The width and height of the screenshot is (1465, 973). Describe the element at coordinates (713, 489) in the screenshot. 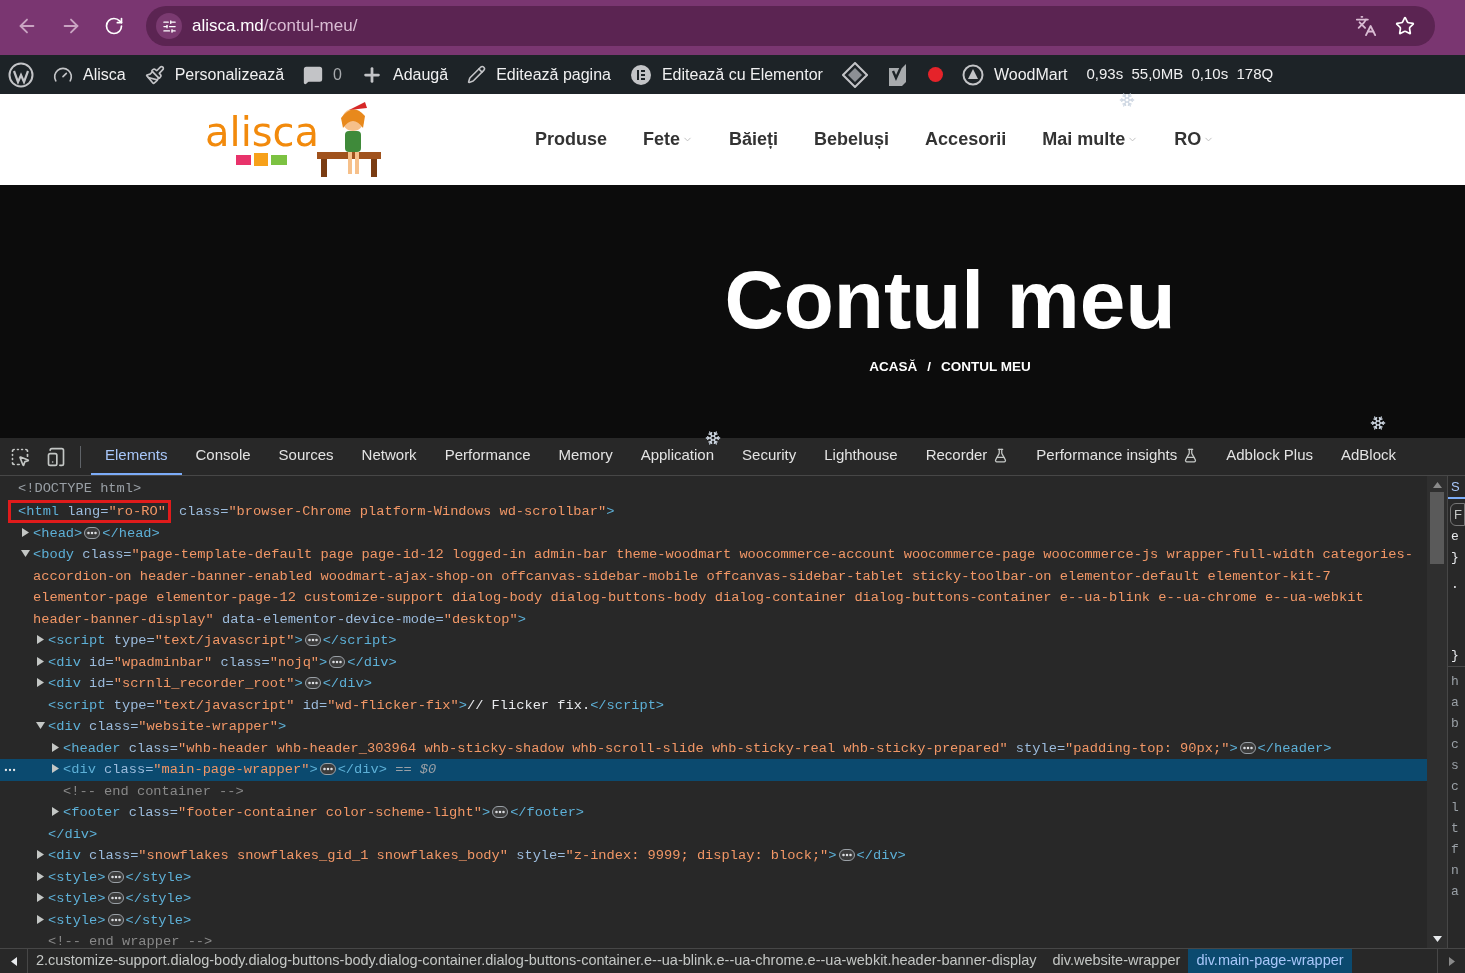

I see `dom-node-row: <!DOCTYPE html>` at that location.